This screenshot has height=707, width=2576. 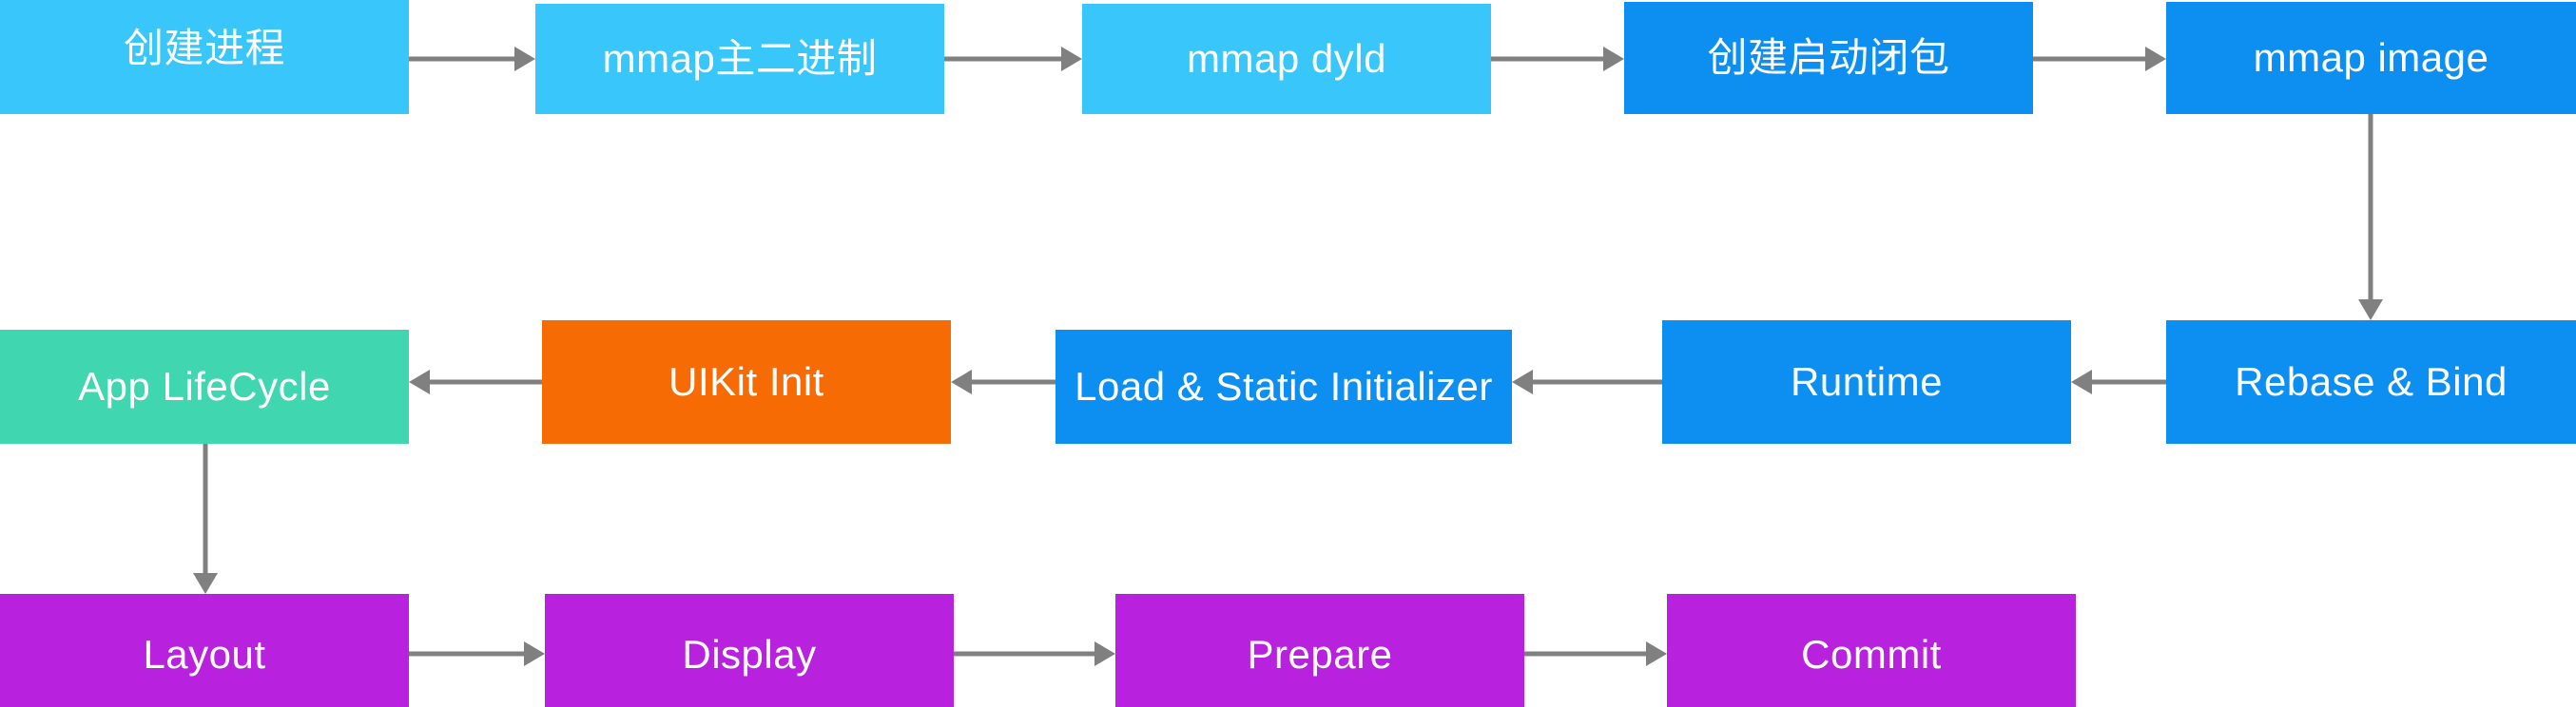 I want to click on arrow-rebase-bind-to-runtime, so click(x=2118, y=382).